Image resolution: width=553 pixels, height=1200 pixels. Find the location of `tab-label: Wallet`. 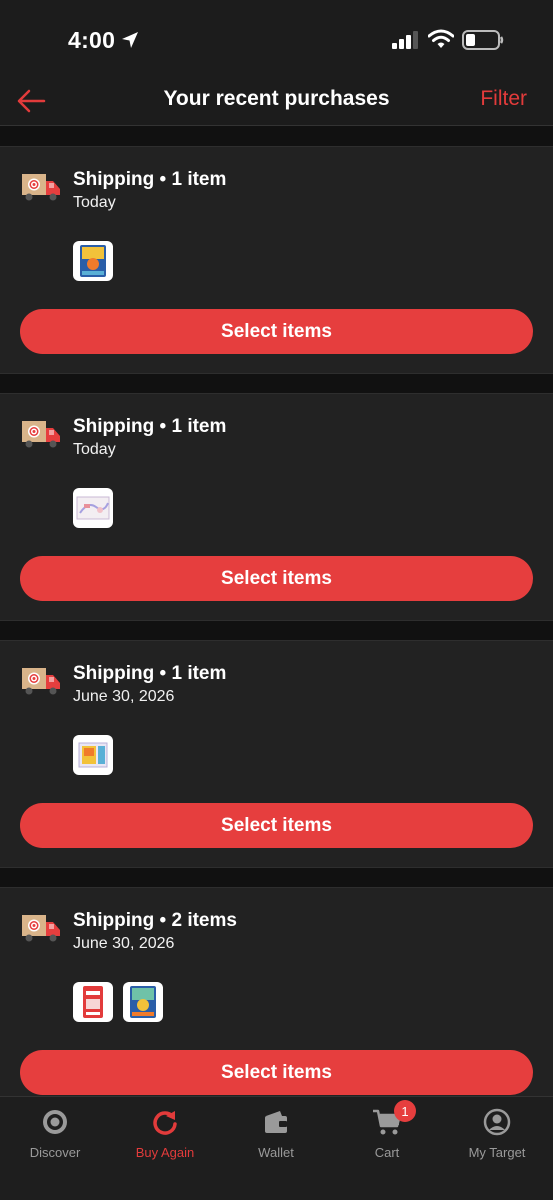

tab-label: Wallet is located at coordinates (276, 1152).